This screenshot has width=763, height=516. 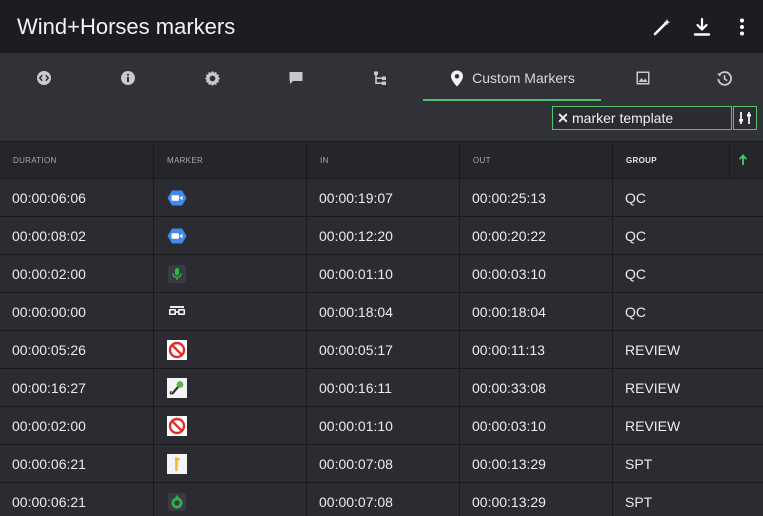 I want to click on tab-code, so click(x=44, y=78).